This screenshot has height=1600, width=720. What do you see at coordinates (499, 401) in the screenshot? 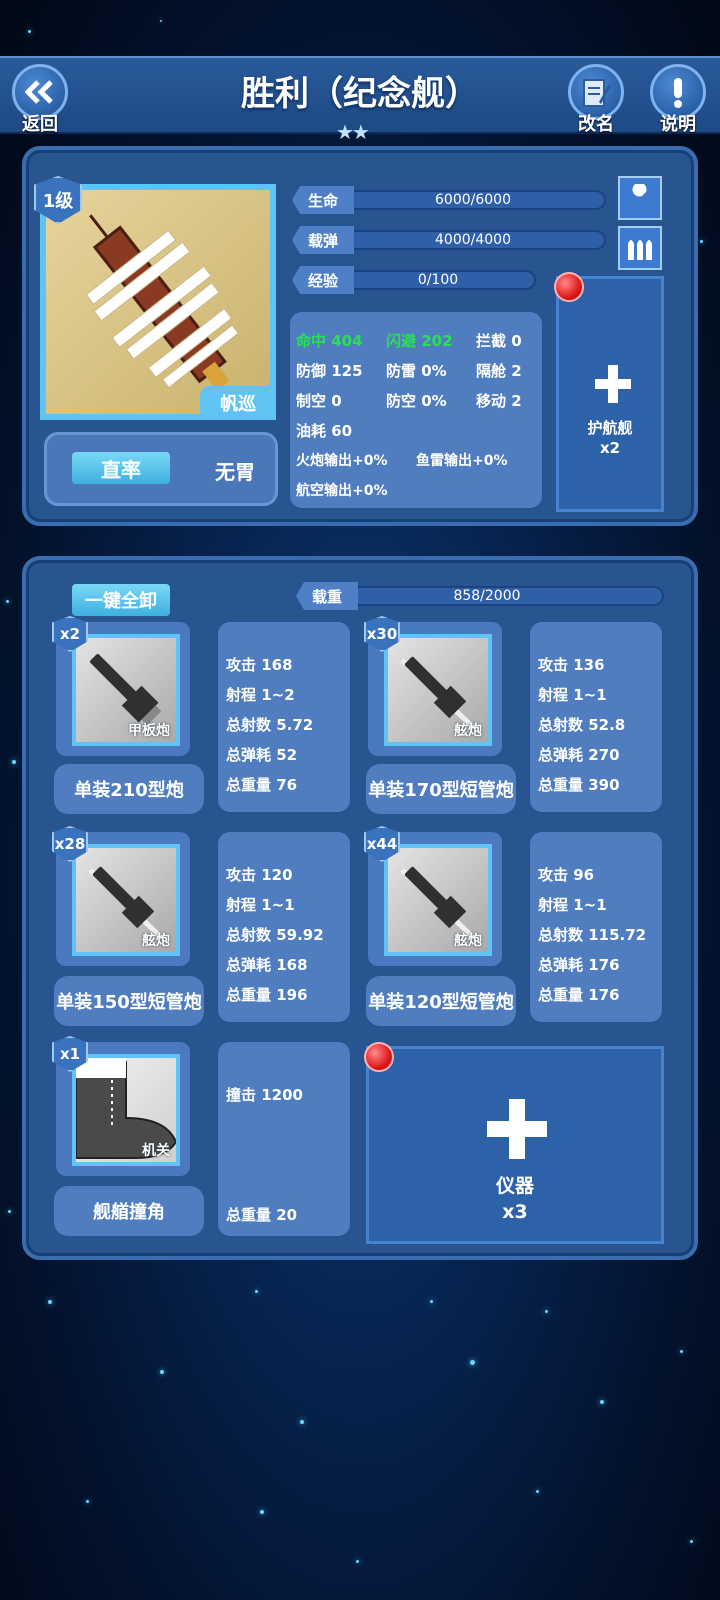
I see `stat-move: 移动 2` at bounding box center [499, 401].